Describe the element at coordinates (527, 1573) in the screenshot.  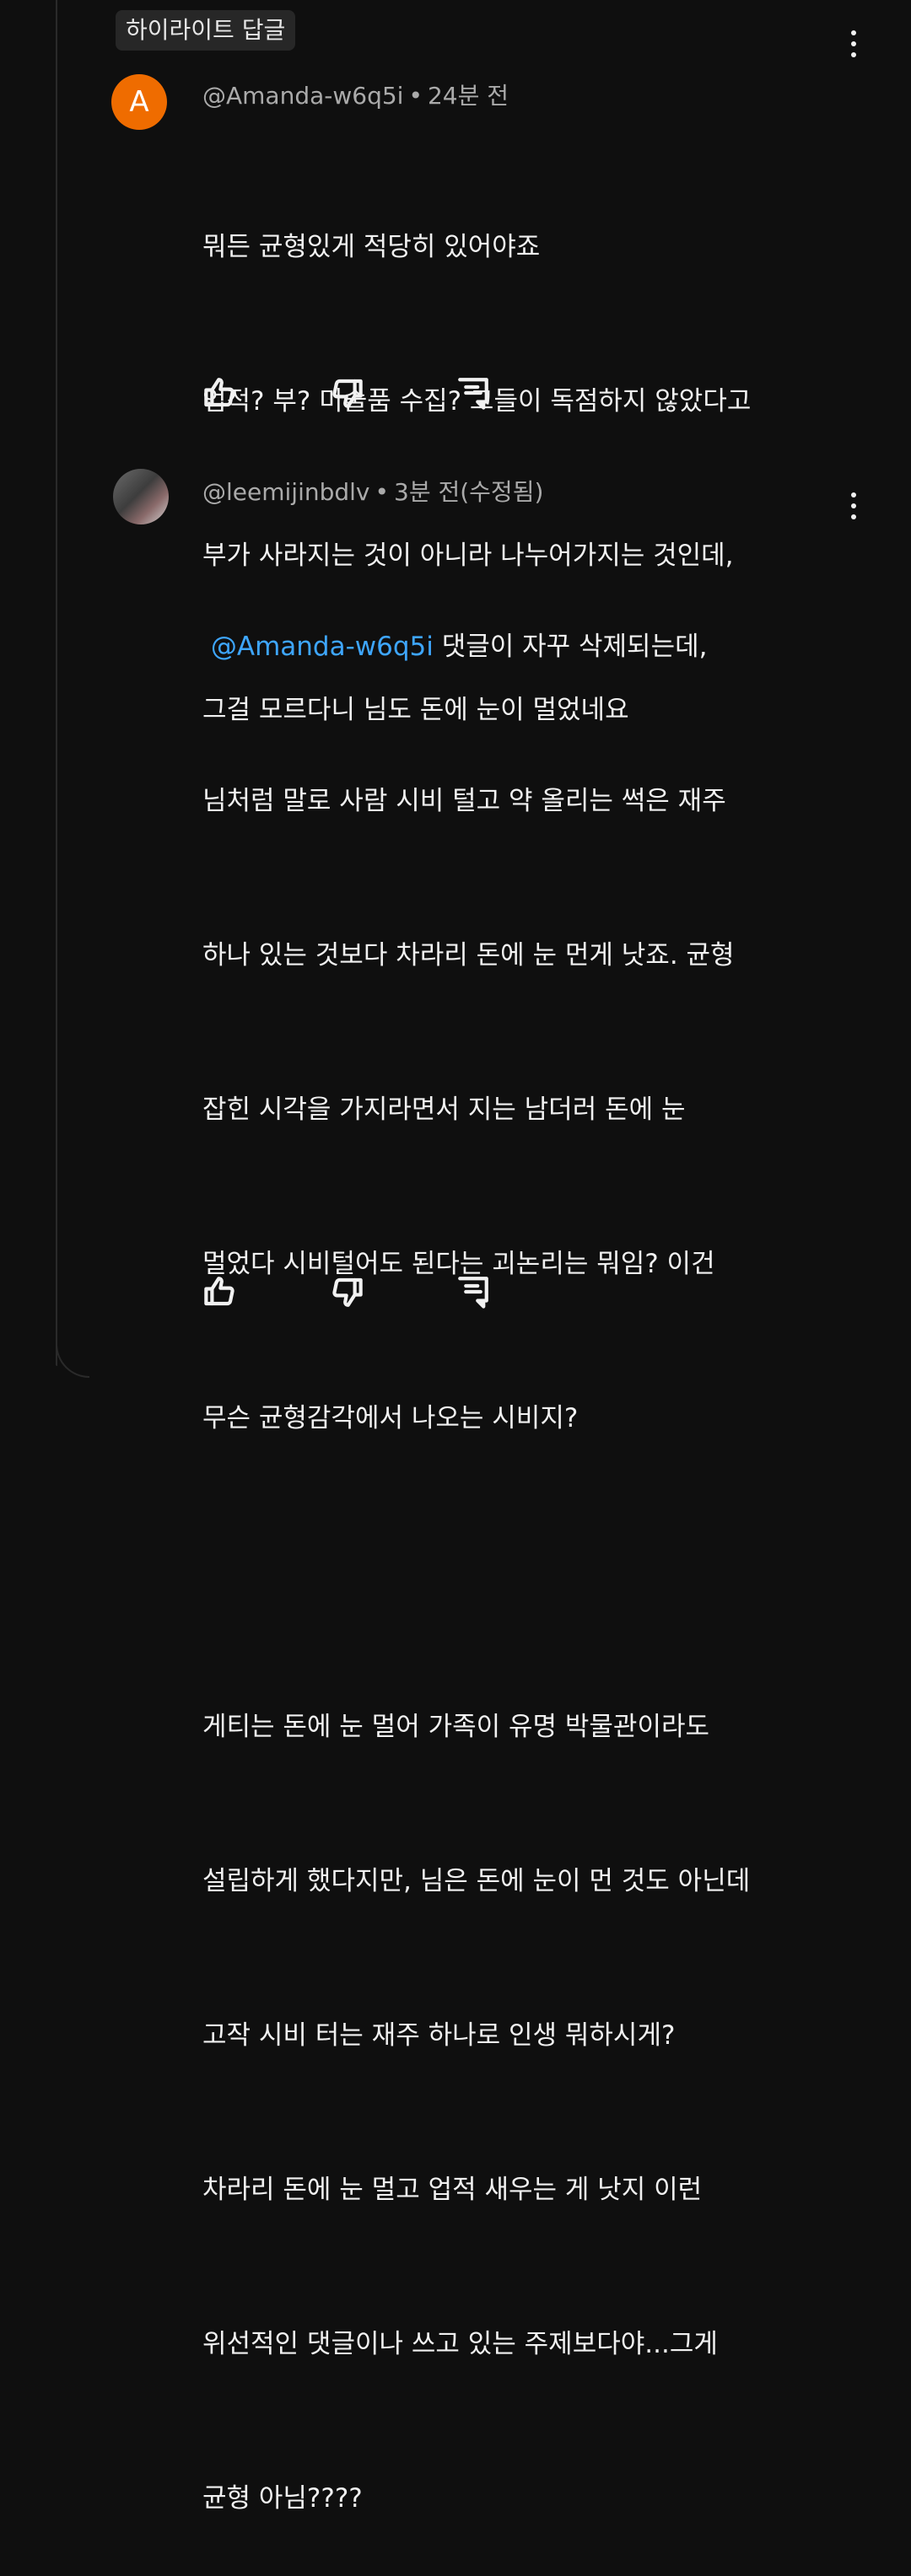
I see `comment-line` at that location.